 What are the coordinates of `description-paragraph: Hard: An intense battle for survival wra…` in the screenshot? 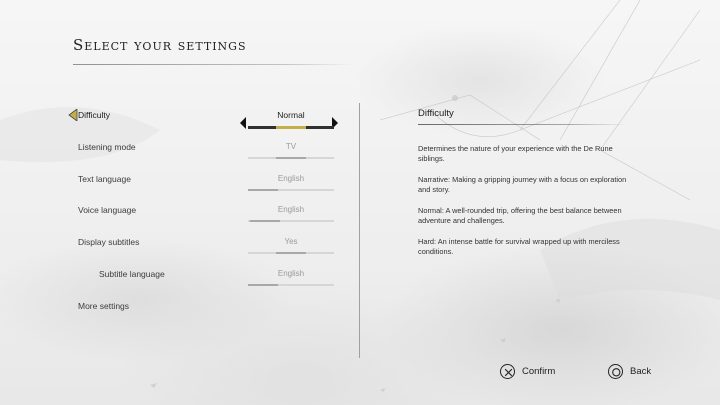 It's located at (519, 246).